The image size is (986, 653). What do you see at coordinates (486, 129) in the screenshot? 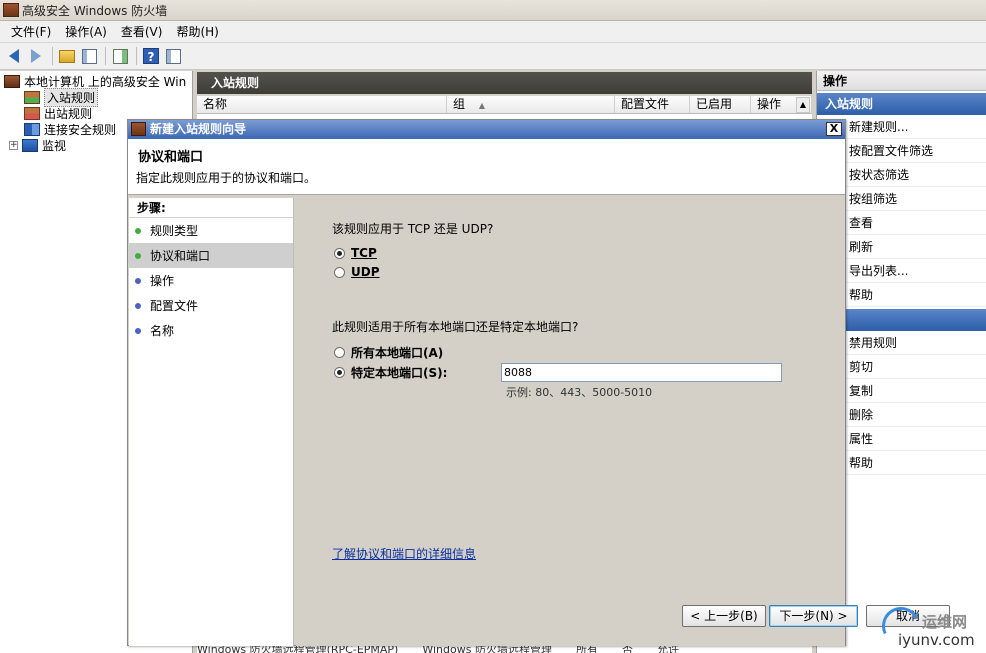
I see `wizard-titlebar: 新建入站规则向导 X` at bounding box center [486, 129].